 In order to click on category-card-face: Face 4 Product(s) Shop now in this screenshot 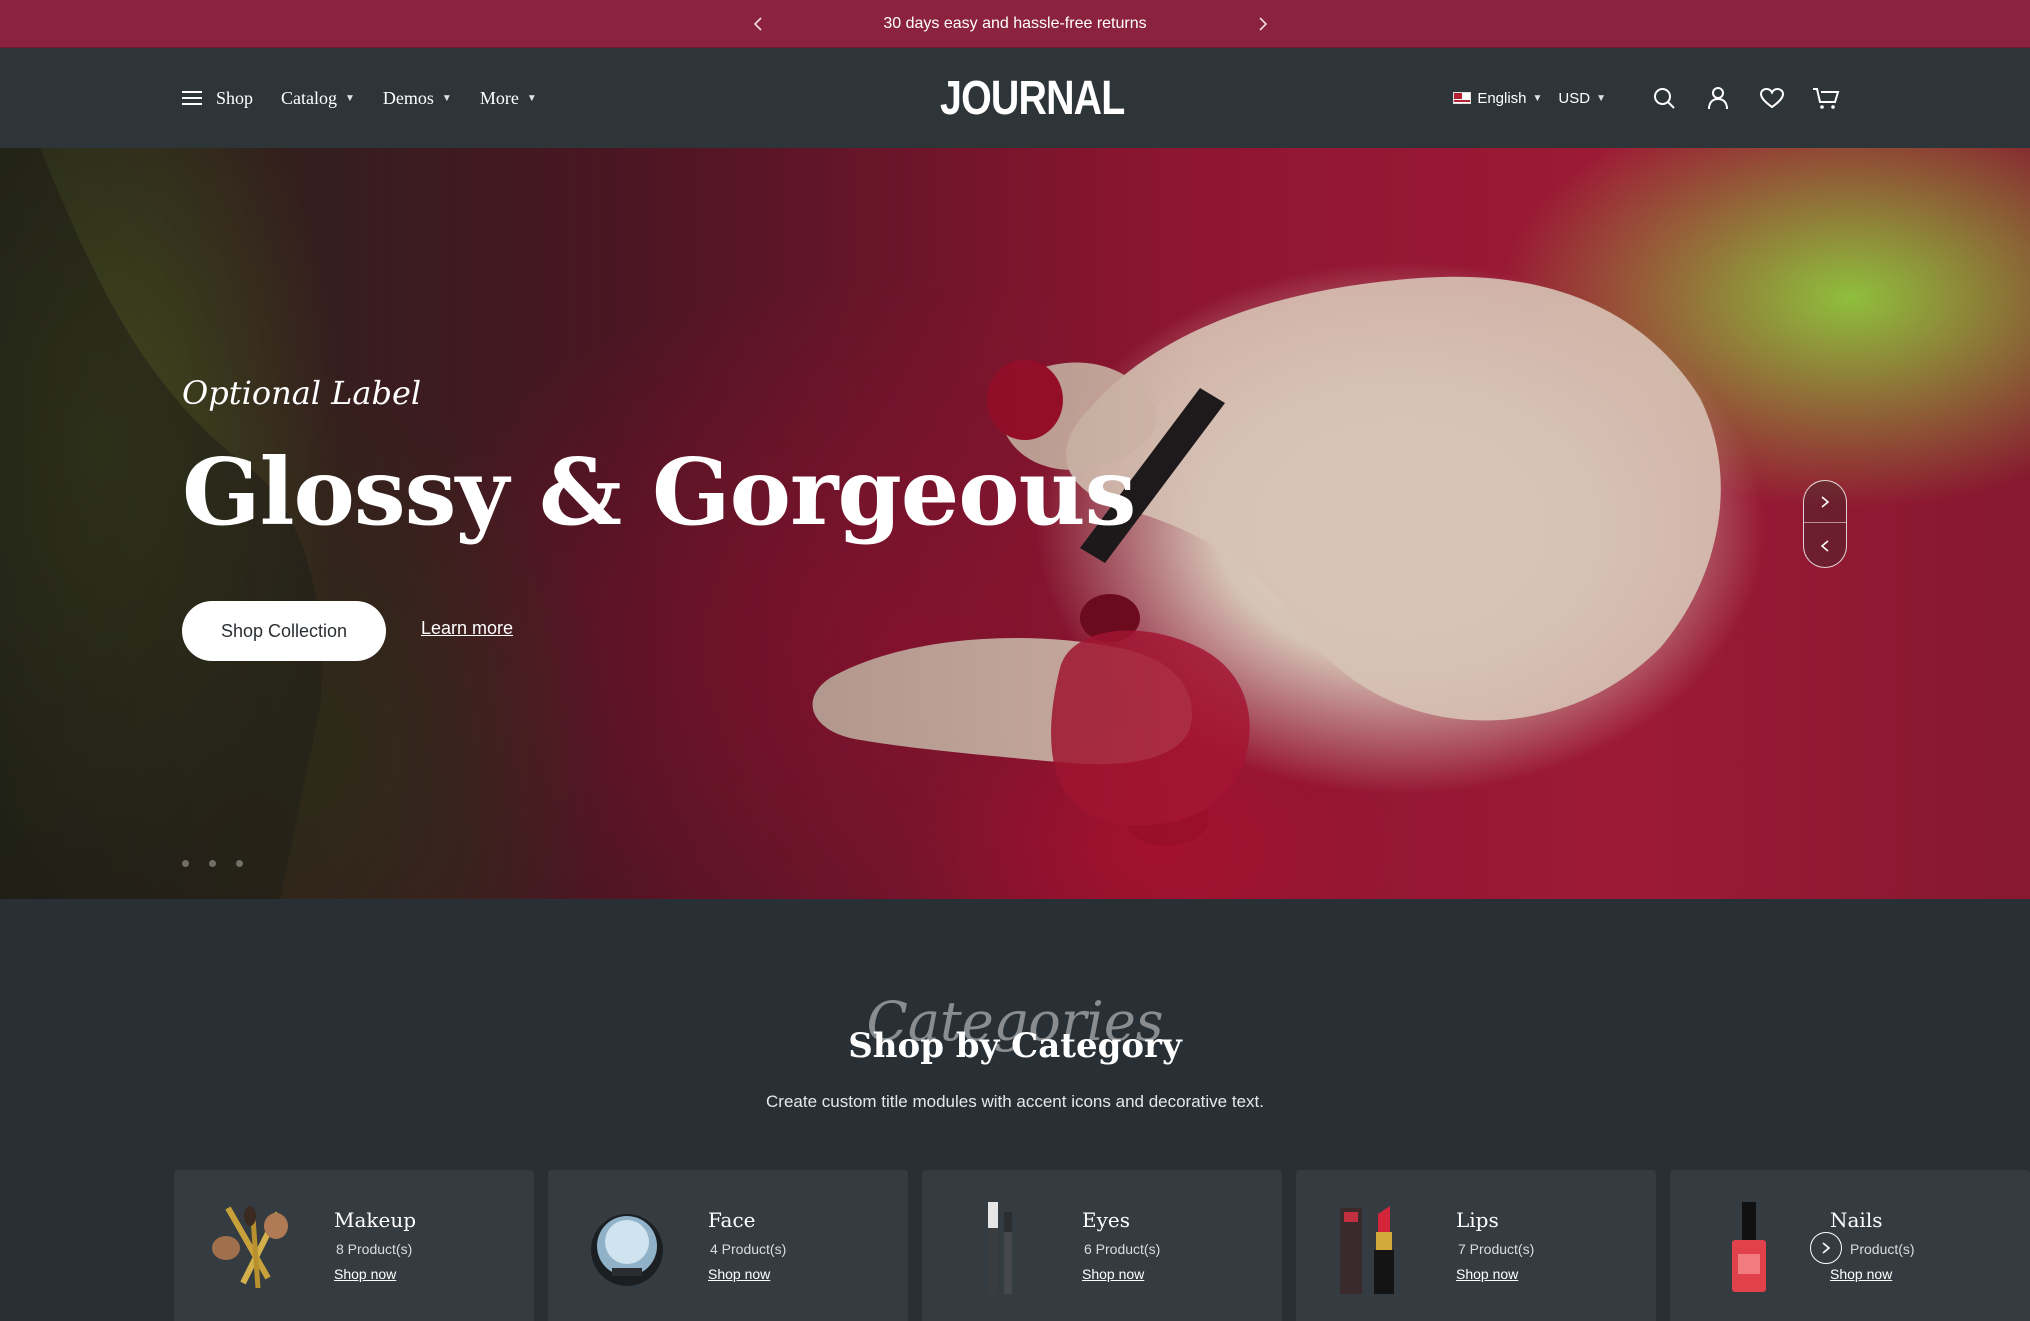, I will do `click(728, 1245)`.